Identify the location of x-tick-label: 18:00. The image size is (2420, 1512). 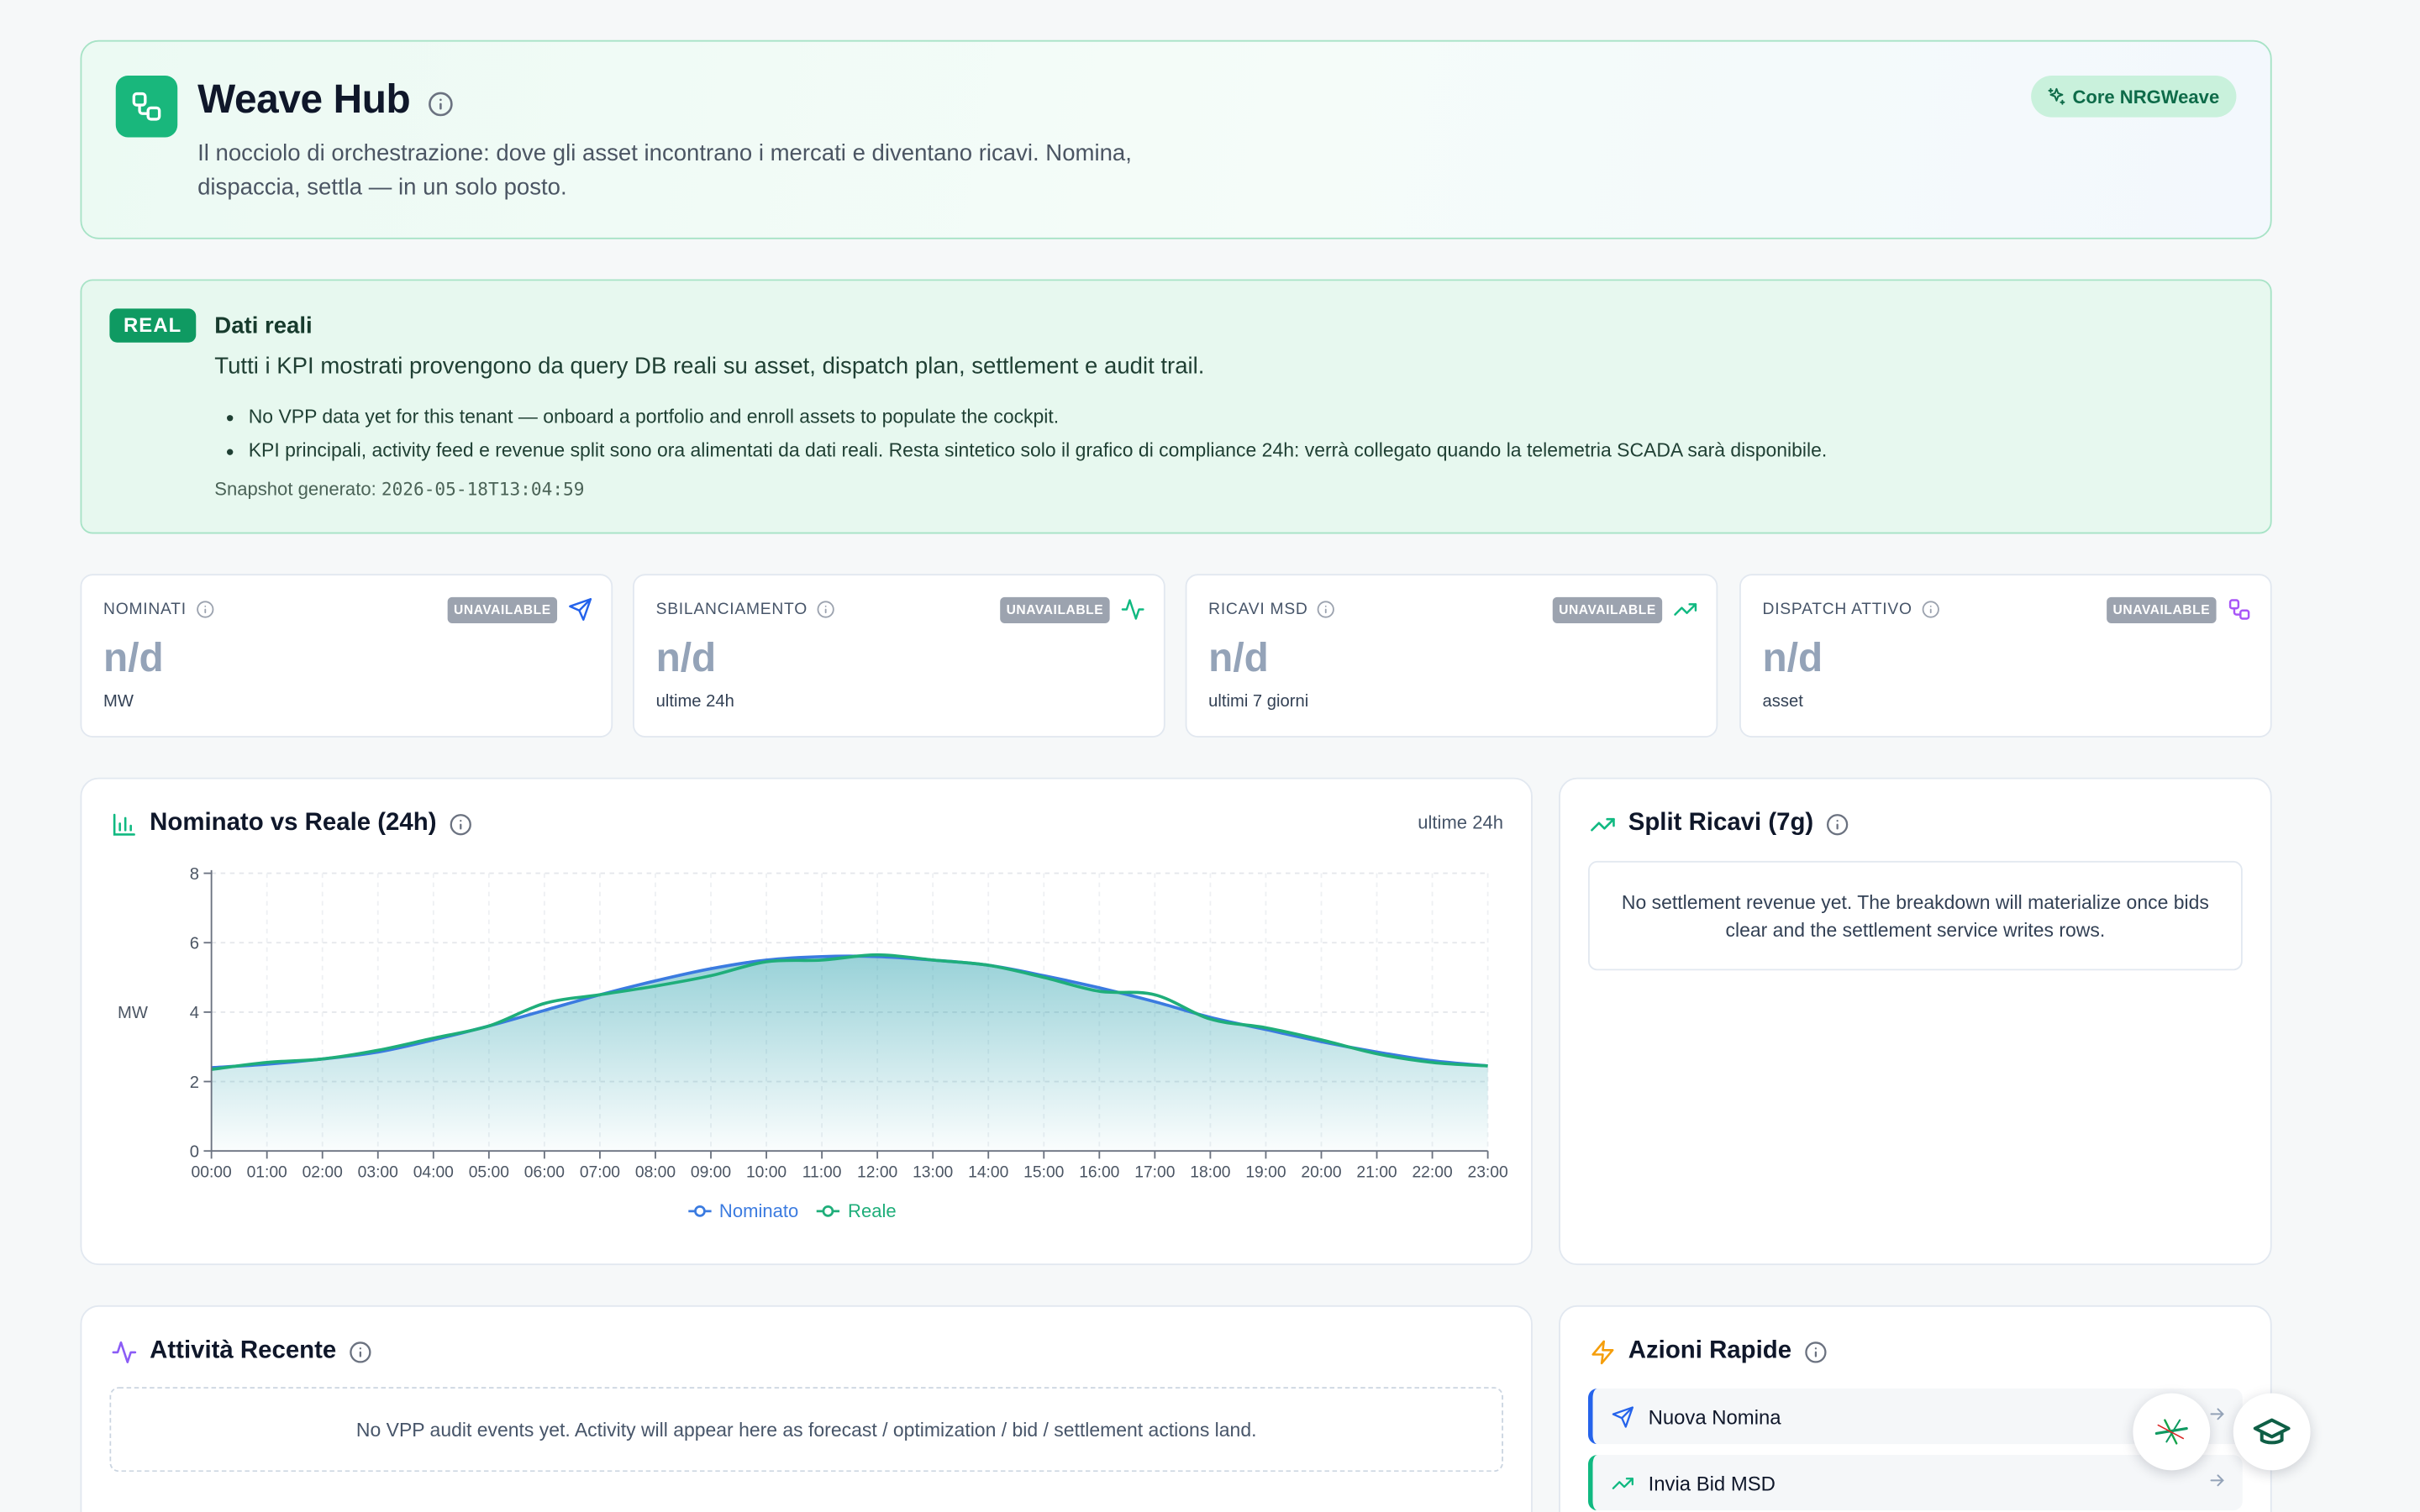
(1210, 1172).